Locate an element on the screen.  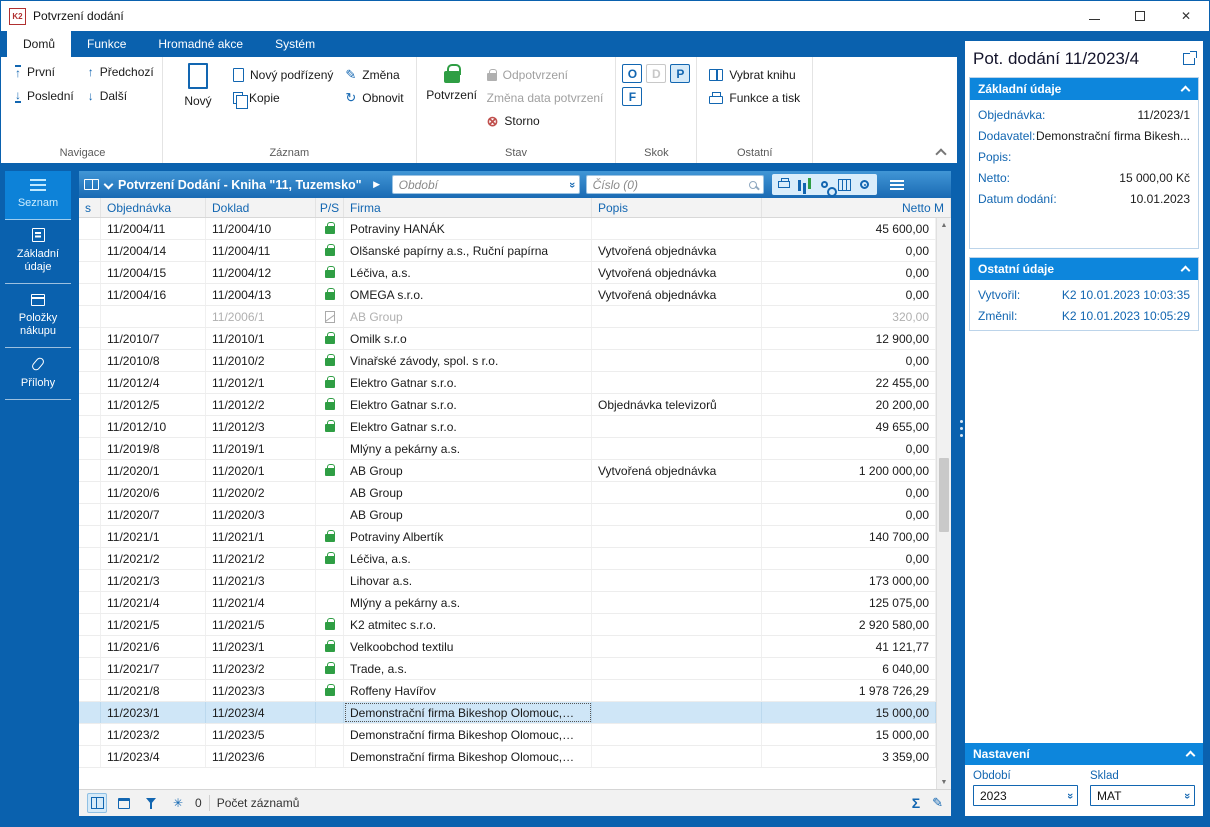
col-firma: Firma is located at coordinates (468, 207).